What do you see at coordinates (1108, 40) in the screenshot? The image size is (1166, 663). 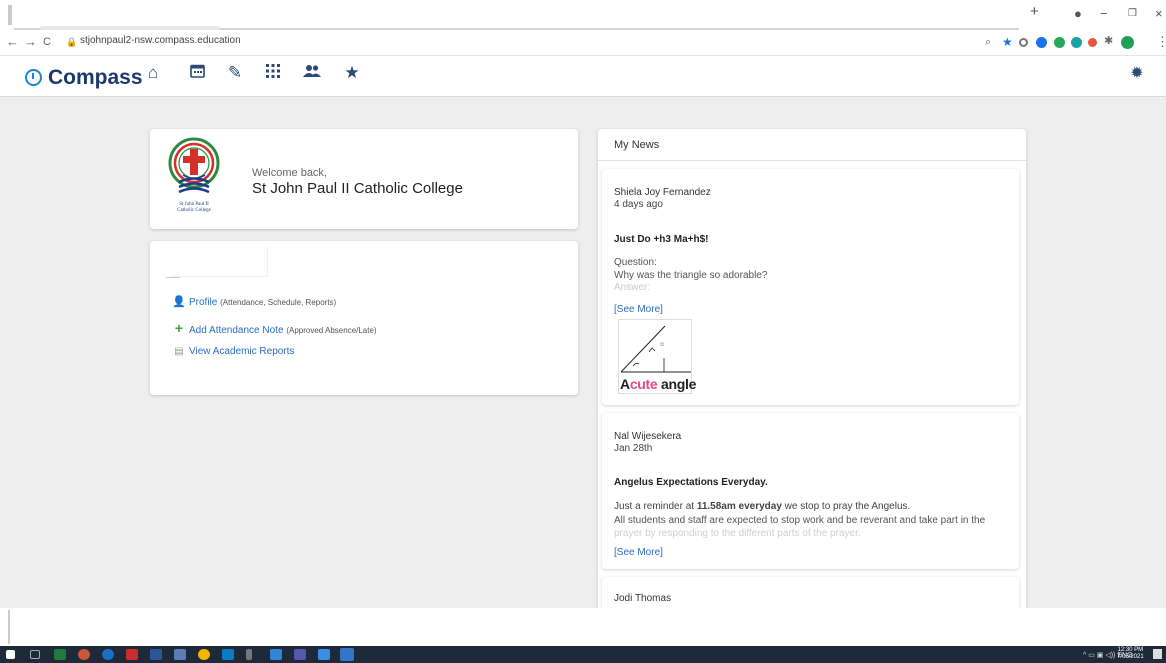 I see `puzzle-icon: ✱` at bounding box center [1108, 40].